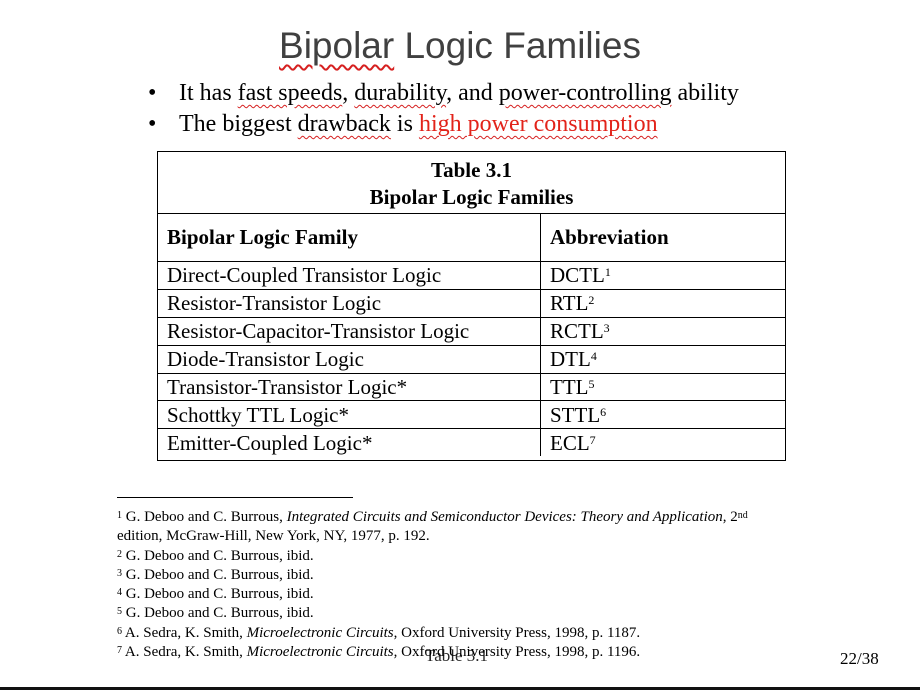 The image size is (920, 690). What do you see at coordinates (349, 331) in the screenshot?
I see `family-cell: Resistor-Capacitor-Transistor Logic` at bounding box center [349, 331].